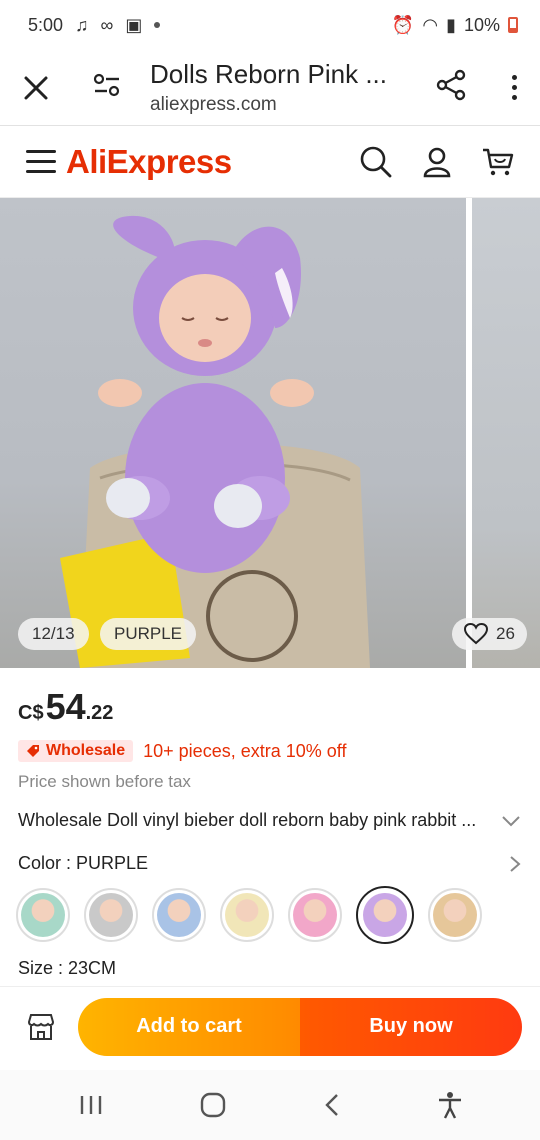 The width and height of the screenshot is (540, 1140). What do you see at coordinates (506, 433) in the screenshot?
I see `next-image-preview` at bounding box center [506, 433].